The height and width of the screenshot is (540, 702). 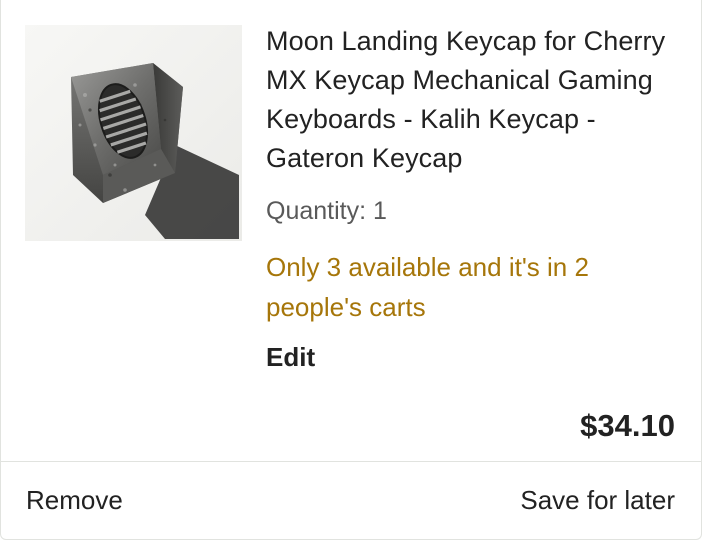 I want to click on keycap-image, so click(x=133, y=133).